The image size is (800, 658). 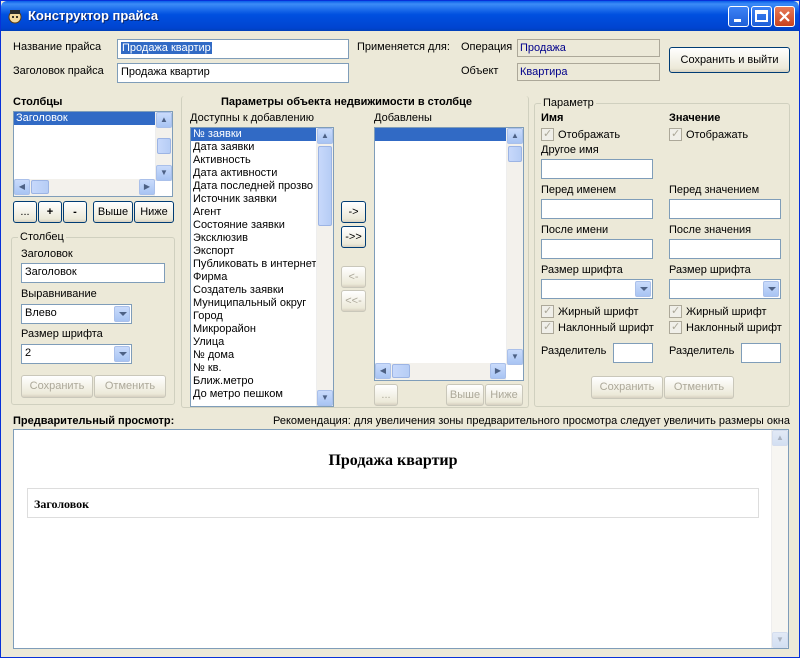 What do you see at coordinates (253, 342) in the screenshot?
I see `available-list-item: Улица` at bounding box center [253, 342].